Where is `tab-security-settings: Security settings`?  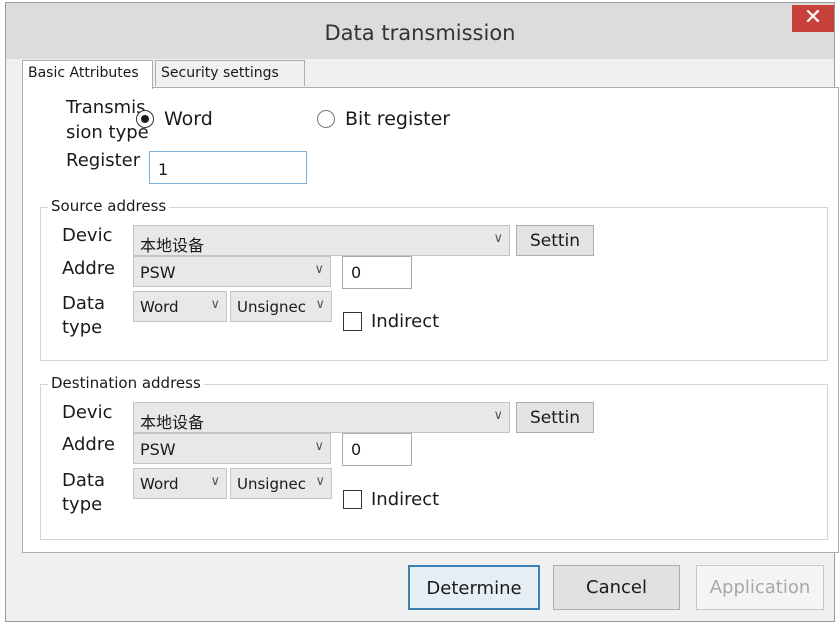 tab-security-settings: Security settings is located at coordinates (230, 73).